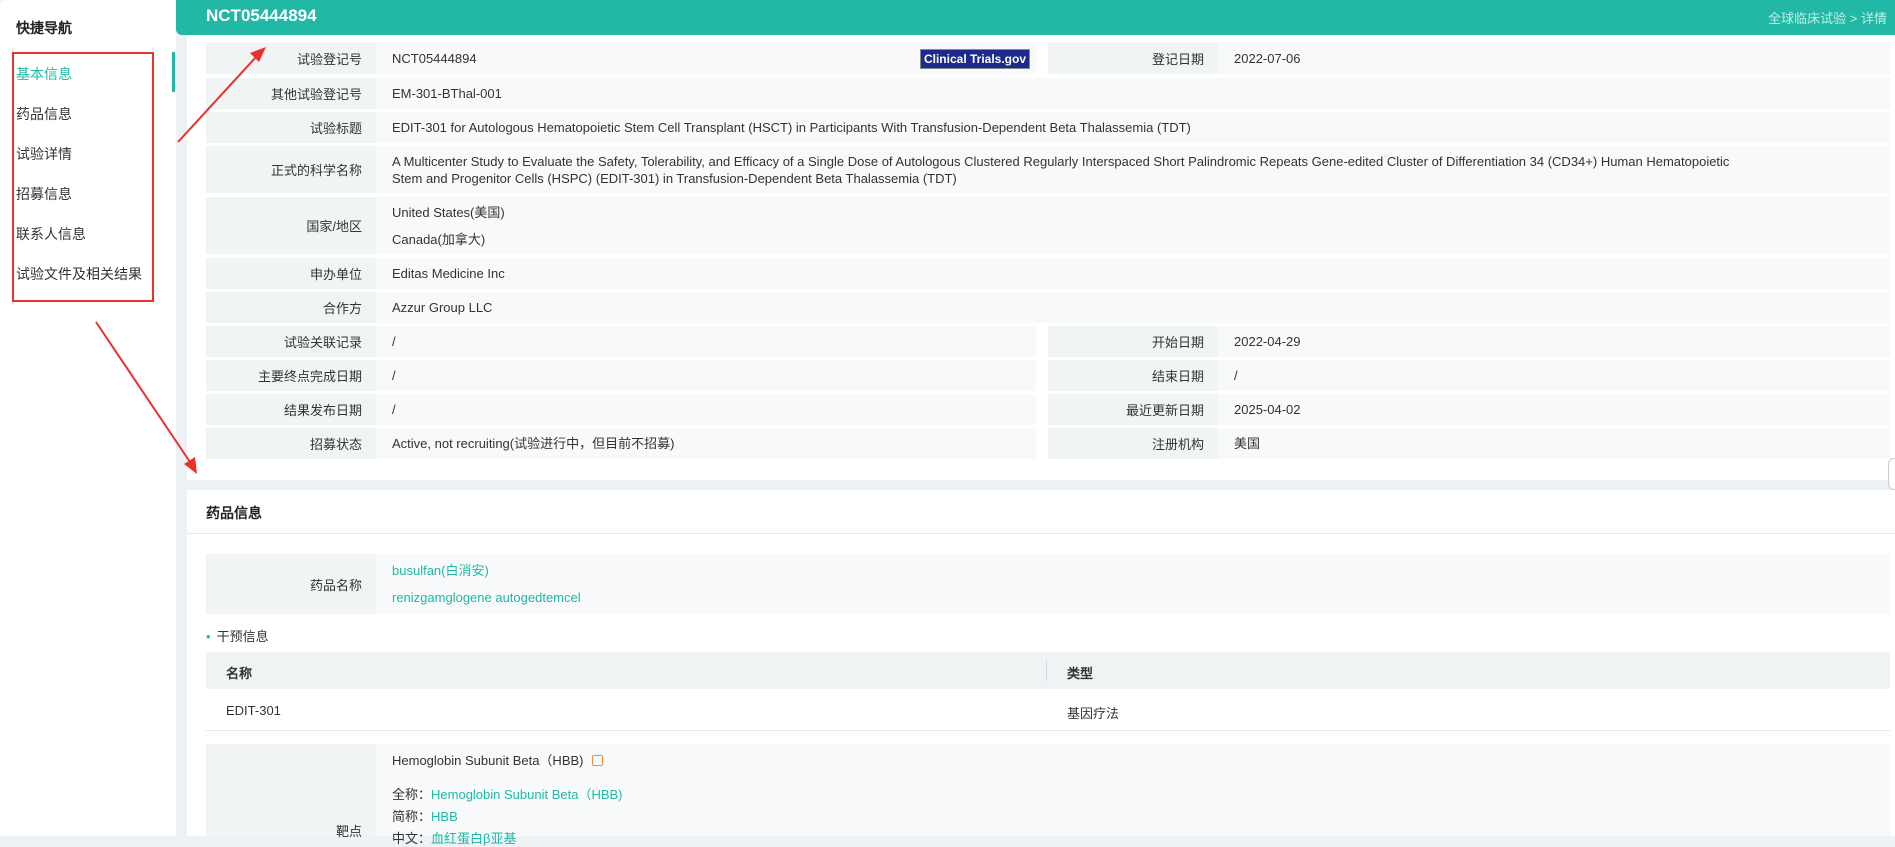 The image size is (1895, 847). Describe the element at coordinates (706, 375) in the screenshot. I see `primary-completion-value: /` at that location.